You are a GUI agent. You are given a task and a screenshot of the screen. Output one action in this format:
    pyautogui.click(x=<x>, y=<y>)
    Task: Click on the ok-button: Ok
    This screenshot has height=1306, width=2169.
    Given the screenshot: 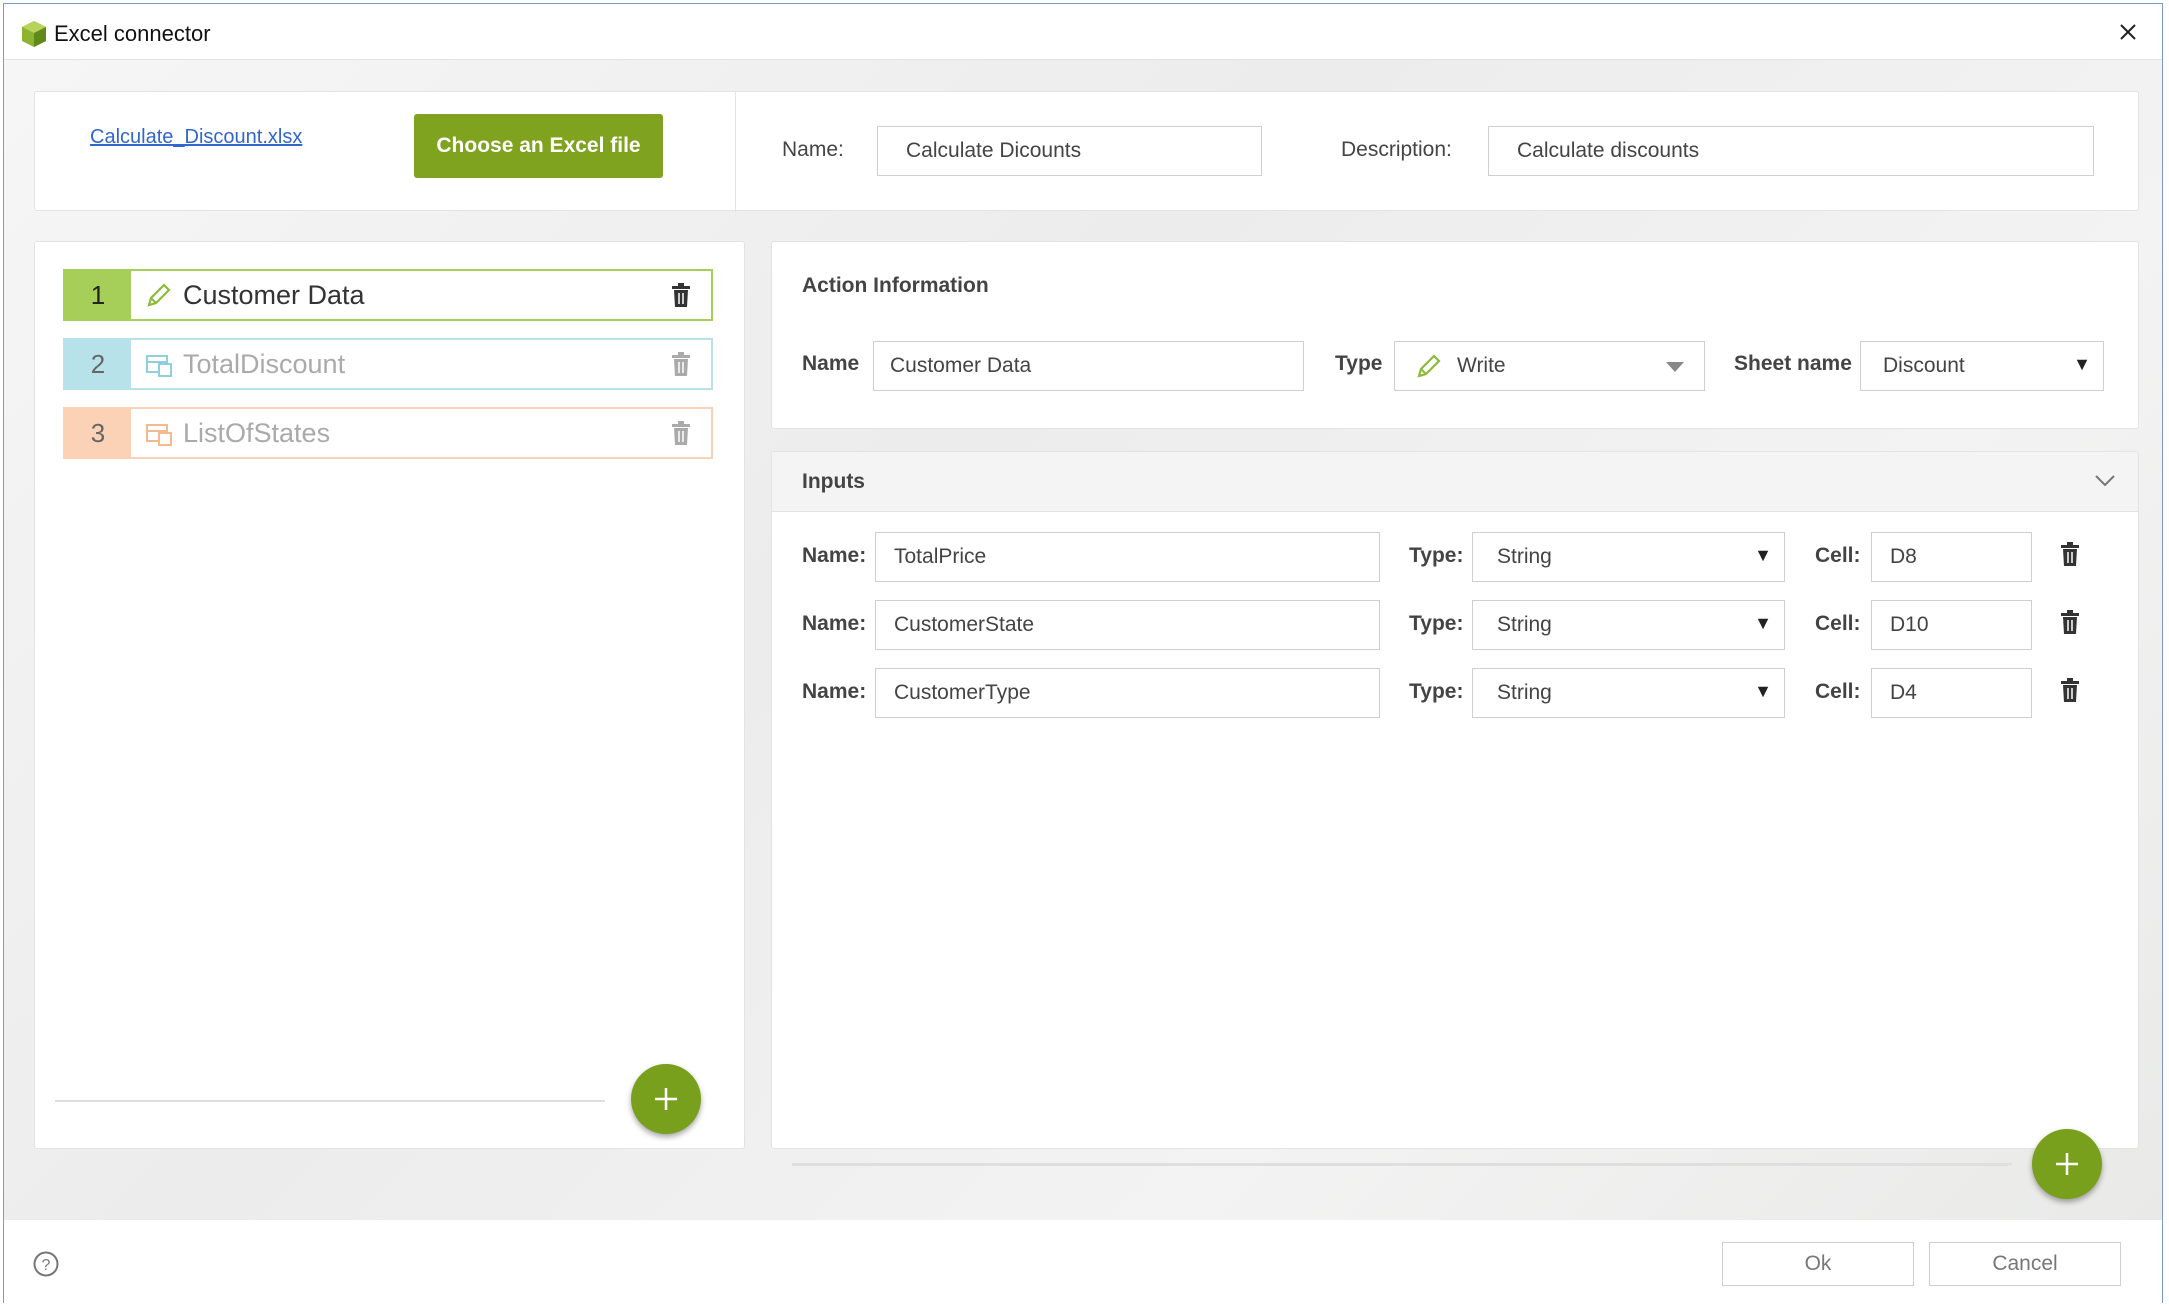 What is the action you would take?
    pyautogui.click(x=1818, y=1264)
    